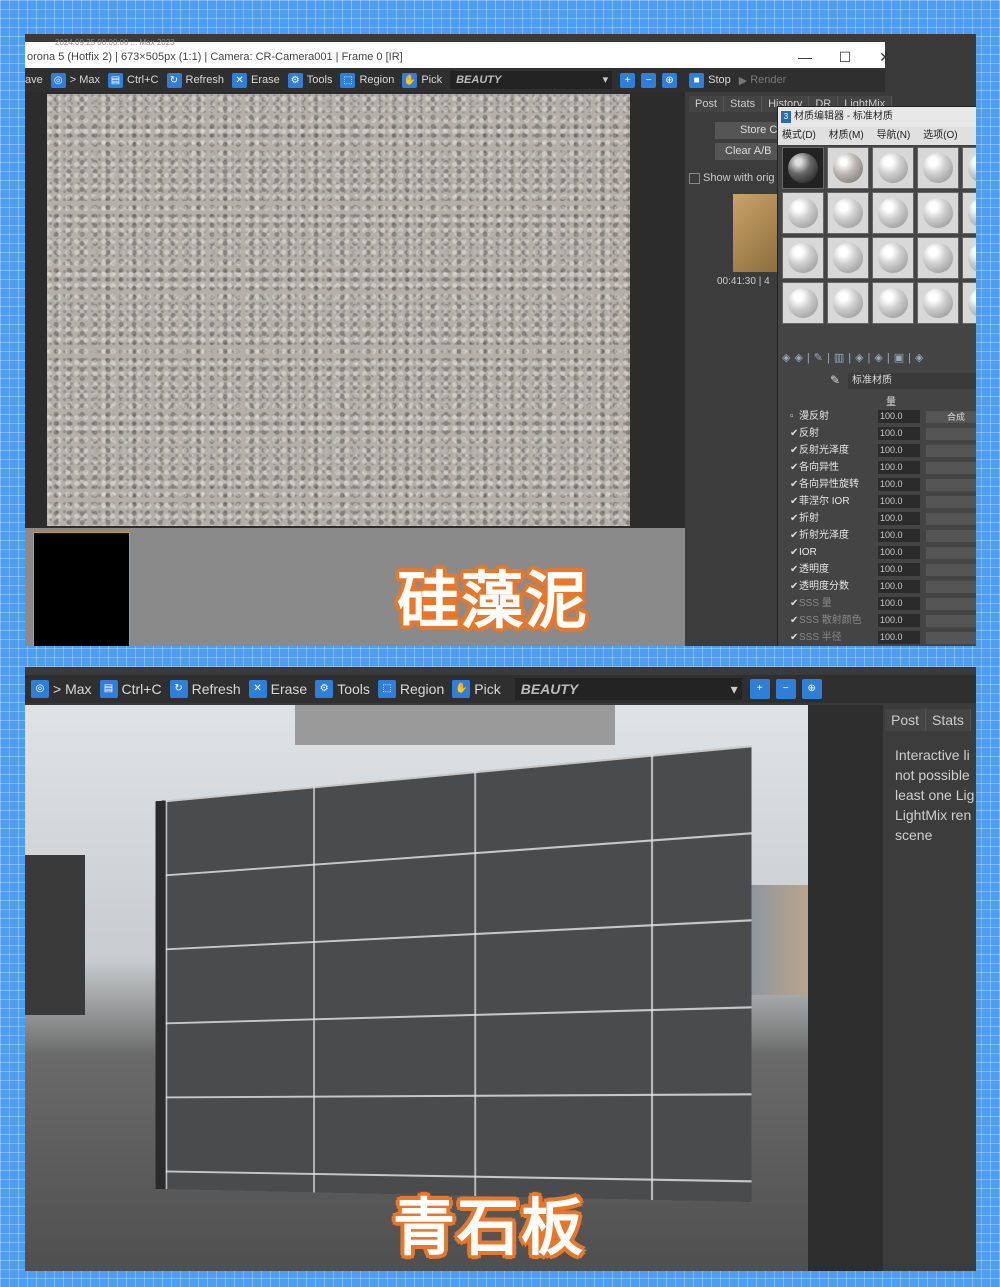 The width and height of the screenshot is (1000, 1287). Describe the element at coordinates (732, 178) in the screenshot. I see `show-original-checkbox: Show with orig` at that location.